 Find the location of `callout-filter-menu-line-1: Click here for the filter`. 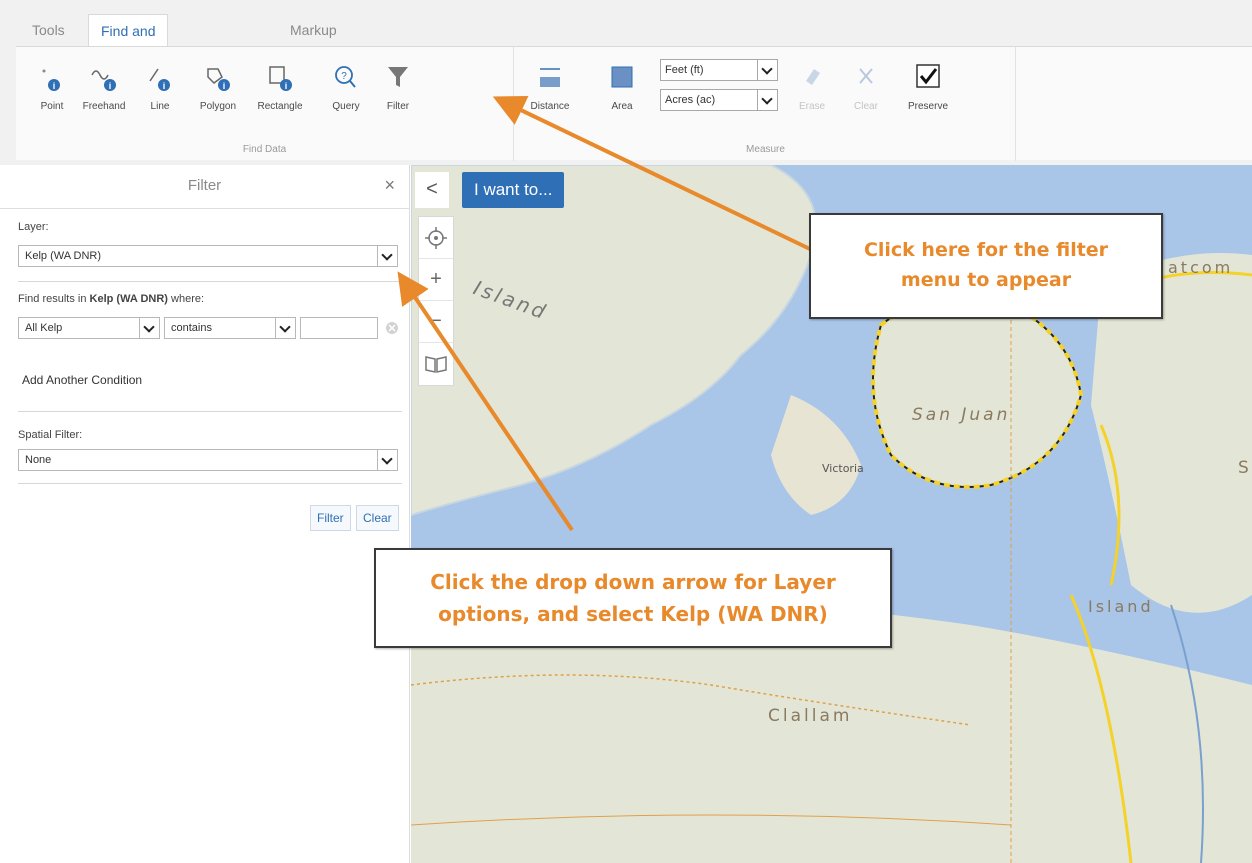

callout-filter-menu-line-1: Click here for the filter is located at coordinates (986, 250).